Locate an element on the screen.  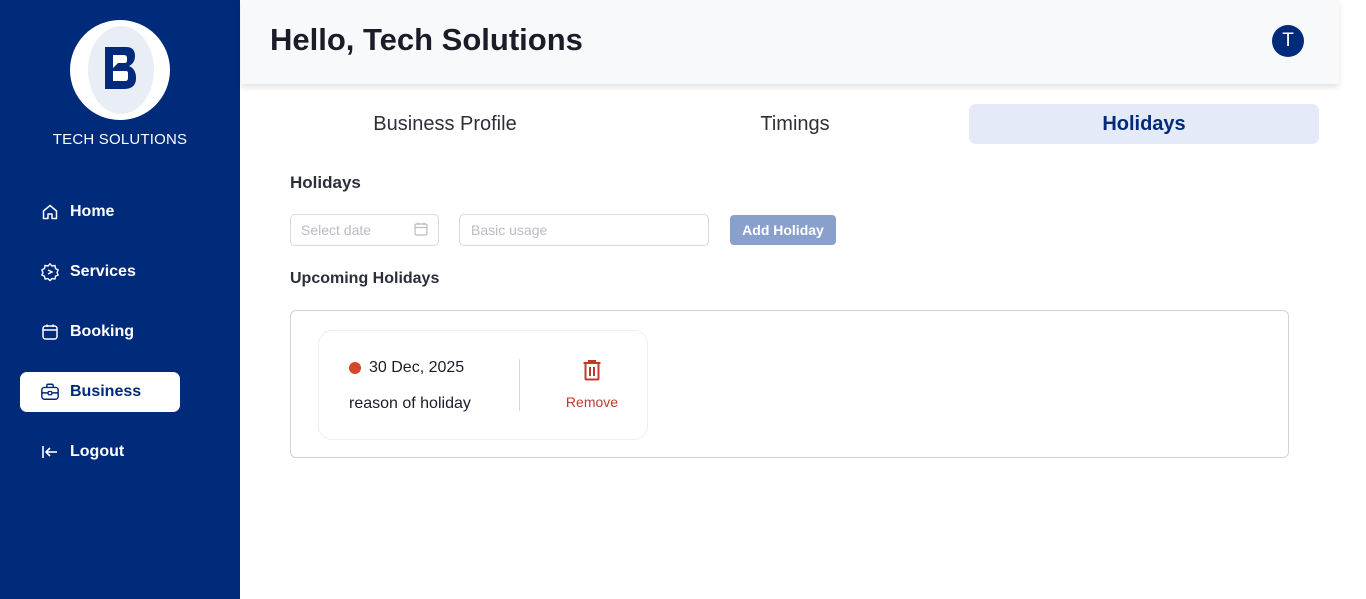
status-dot is located at coordinates (355, 368).